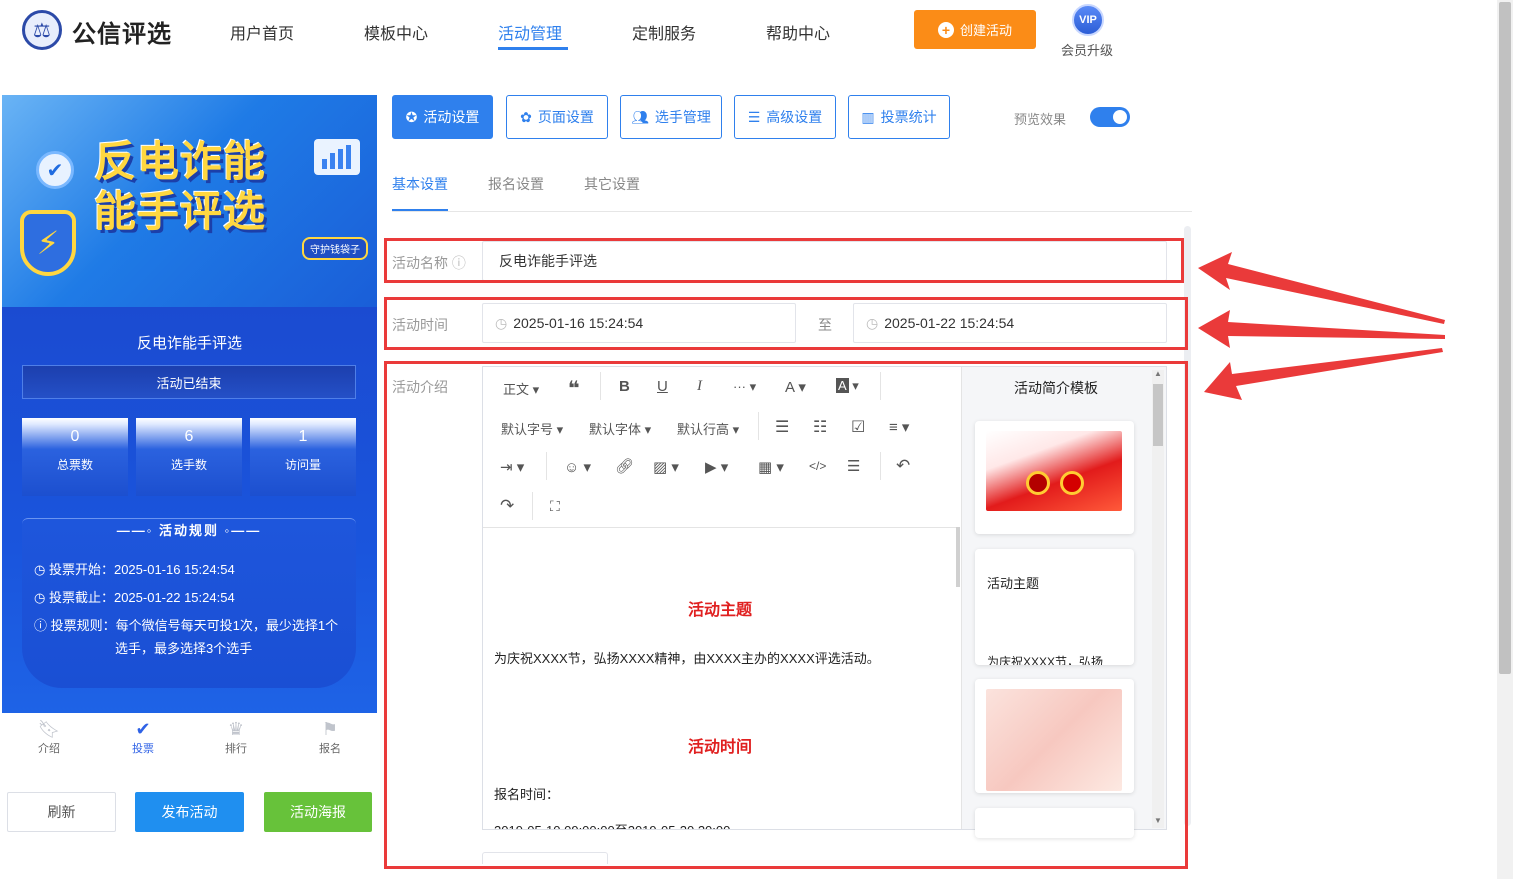  Describe the element at coordinates (180, 187) in the screenshot. I see `banner-title: 反电诈能 能手评选` at that location.